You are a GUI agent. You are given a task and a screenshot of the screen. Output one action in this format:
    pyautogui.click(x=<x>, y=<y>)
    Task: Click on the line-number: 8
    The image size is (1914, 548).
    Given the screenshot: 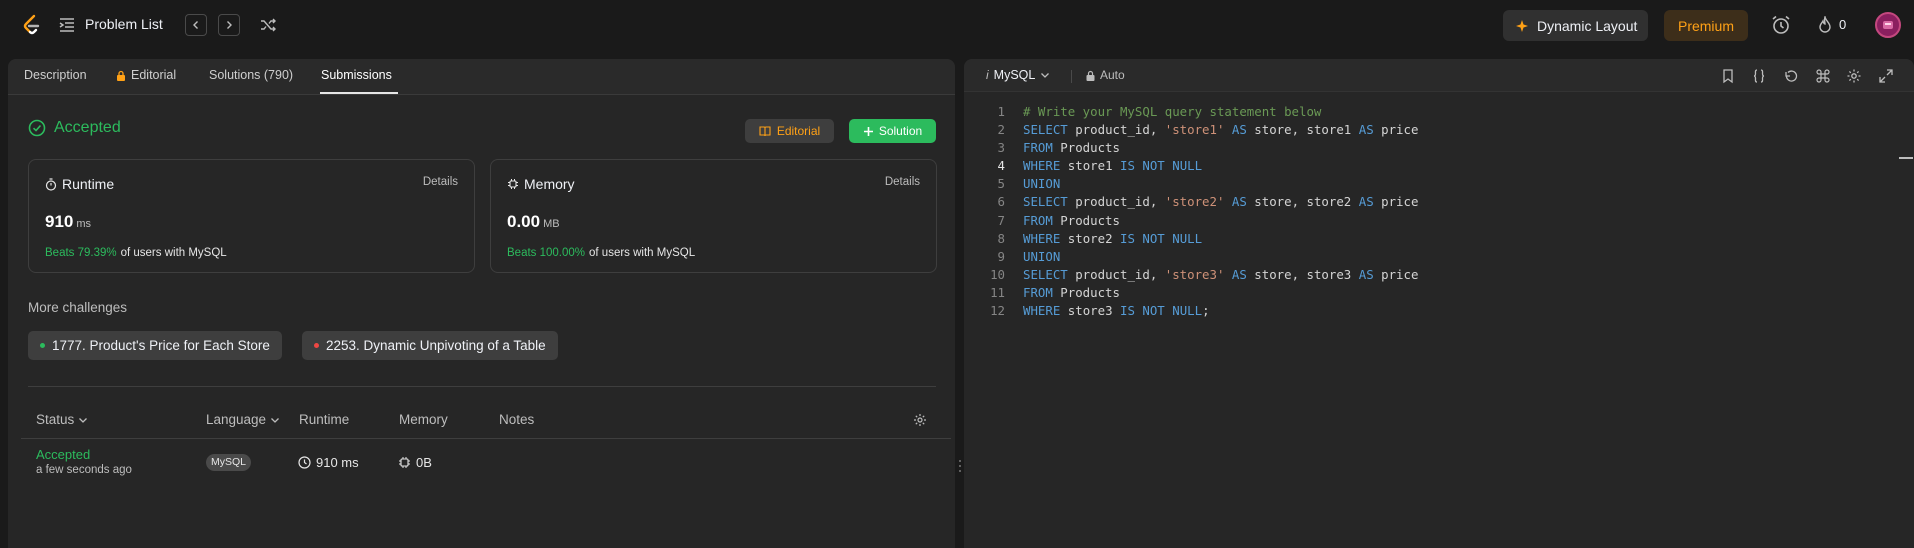 What is the action you would take?
    pyautogui.click(x=1001, y=238)
    